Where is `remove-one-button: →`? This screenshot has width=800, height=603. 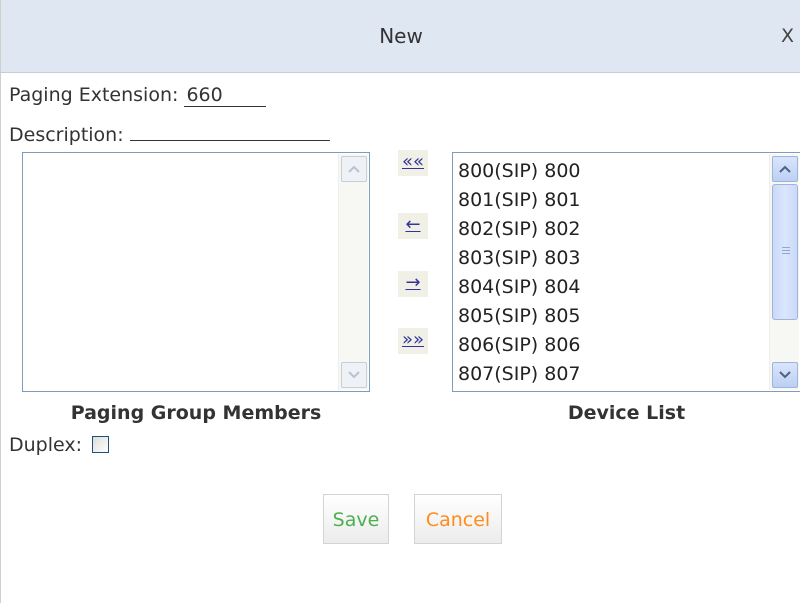 remove-one-button: → is located at coordinates (413, 284).